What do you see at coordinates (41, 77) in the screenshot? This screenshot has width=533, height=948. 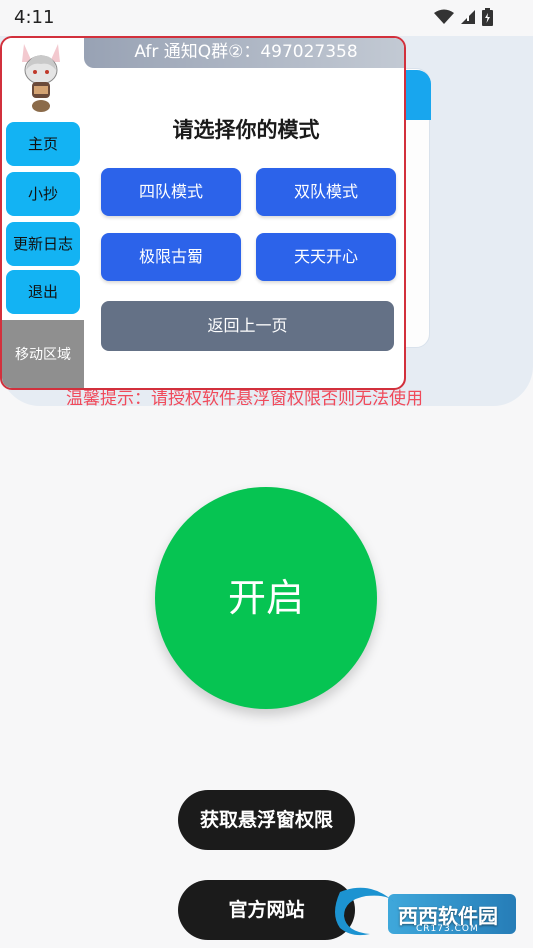 I see `avatar` at bounding box center [41, 77].